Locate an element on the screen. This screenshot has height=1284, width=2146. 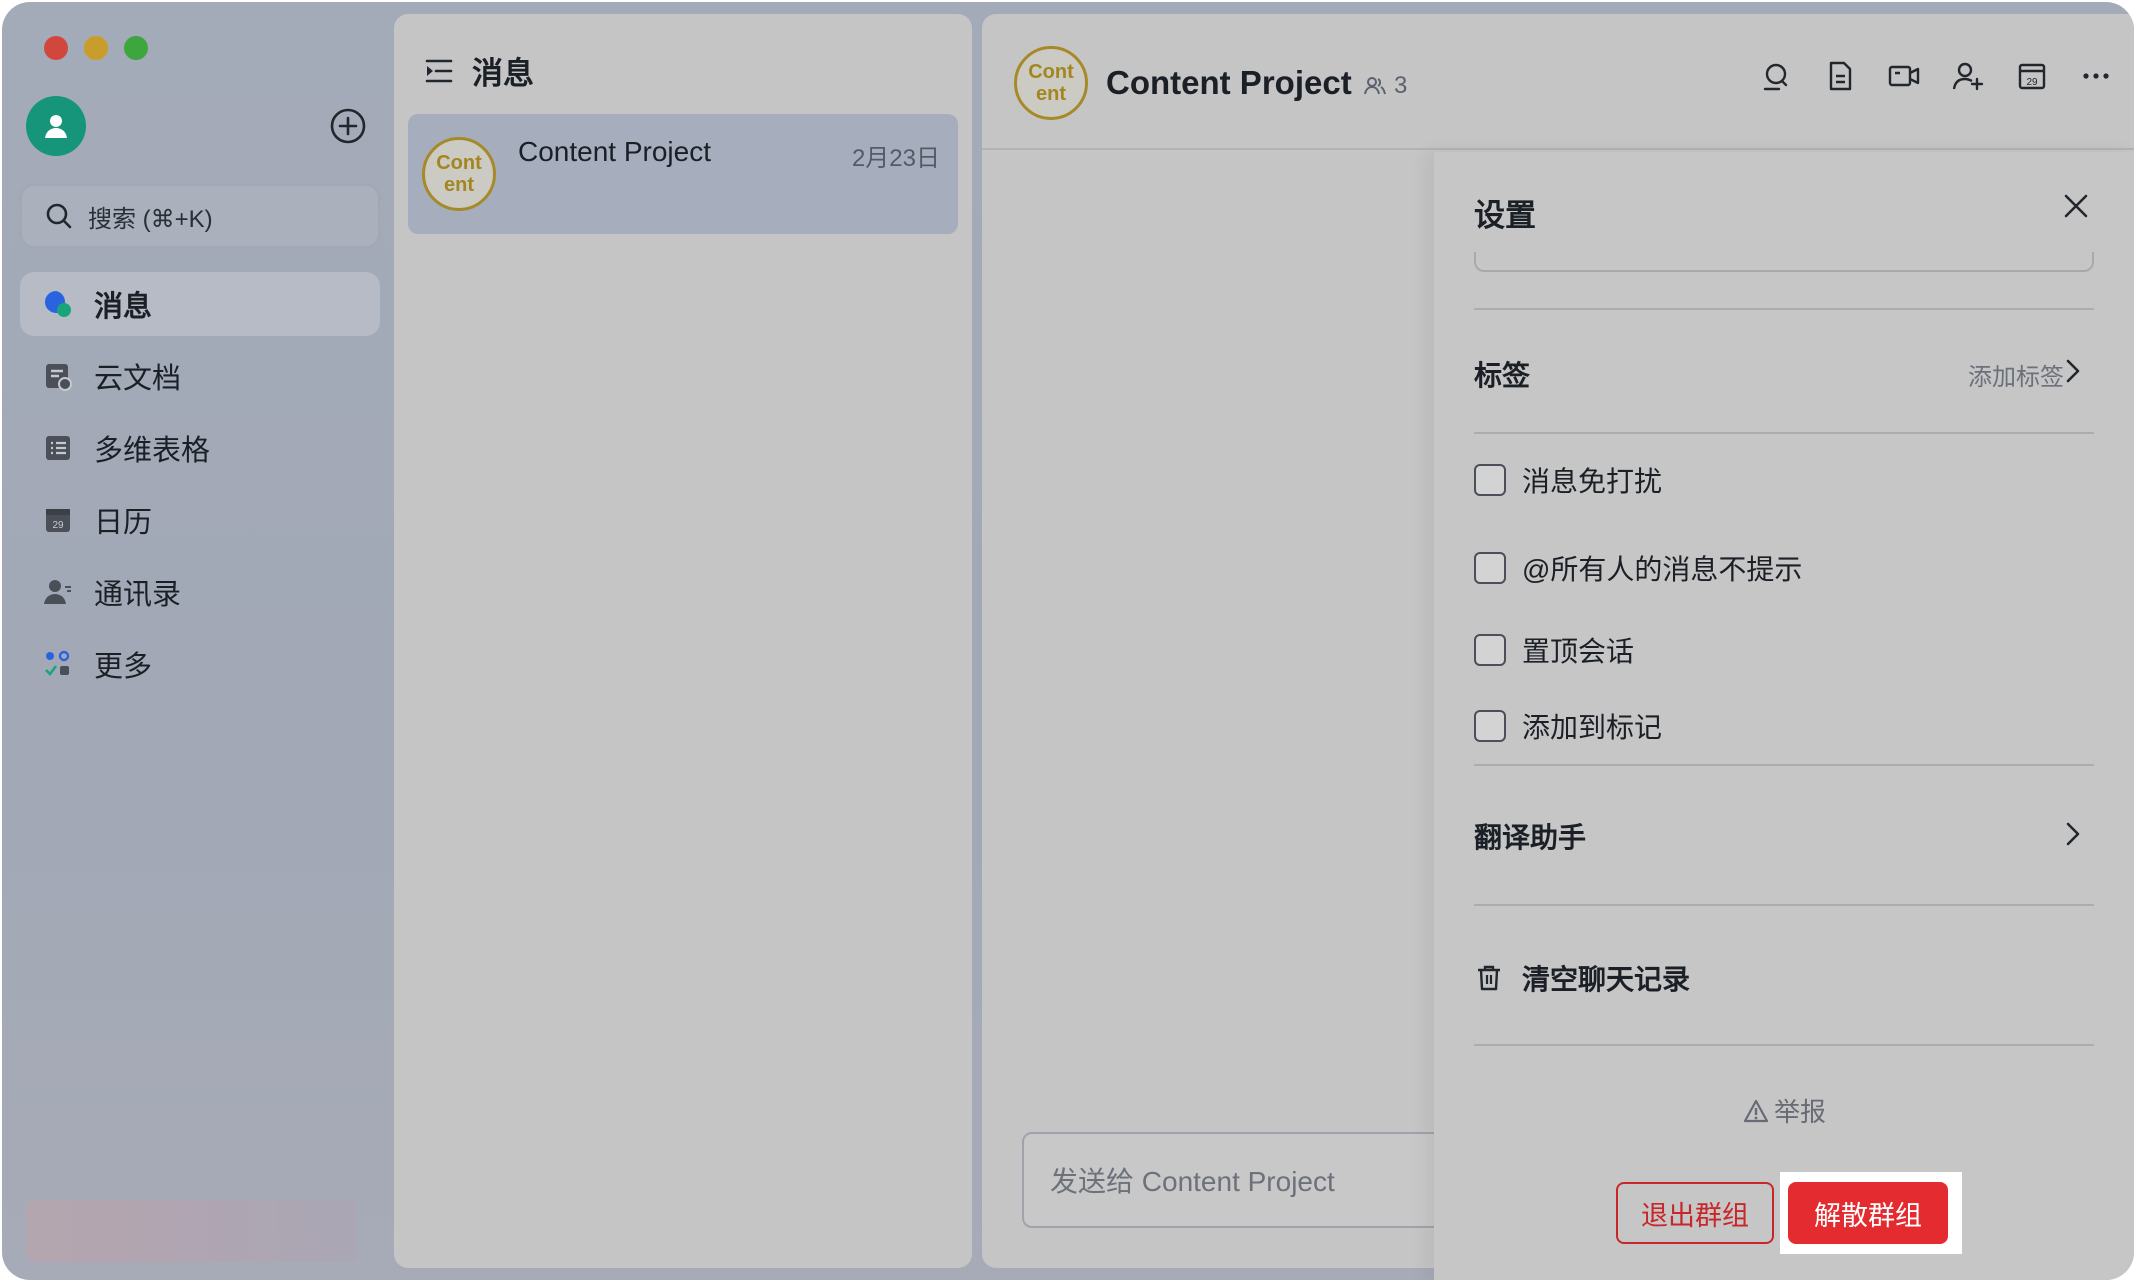
report-link: 举报 is located at coordinates (1784, 1110).